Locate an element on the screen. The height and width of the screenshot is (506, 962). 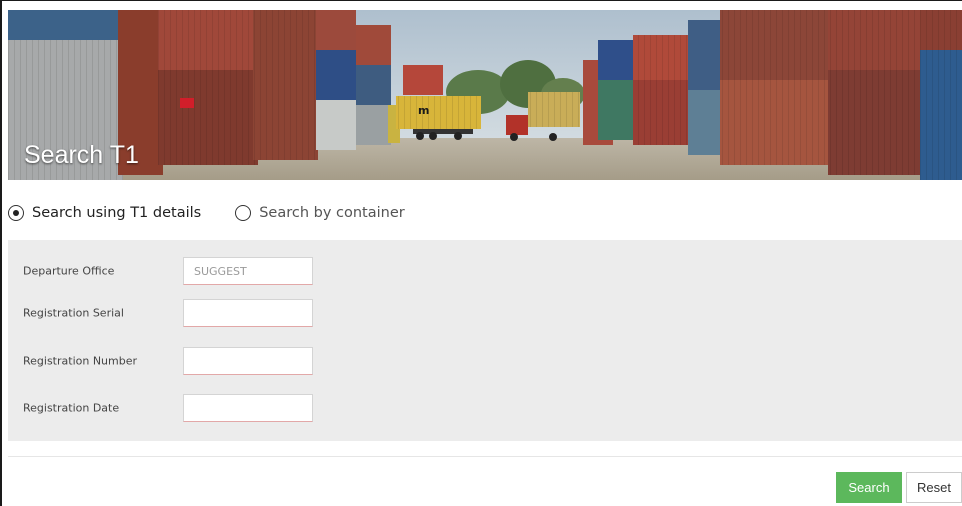
registration-serial-input is located at coordinates (248, 313).